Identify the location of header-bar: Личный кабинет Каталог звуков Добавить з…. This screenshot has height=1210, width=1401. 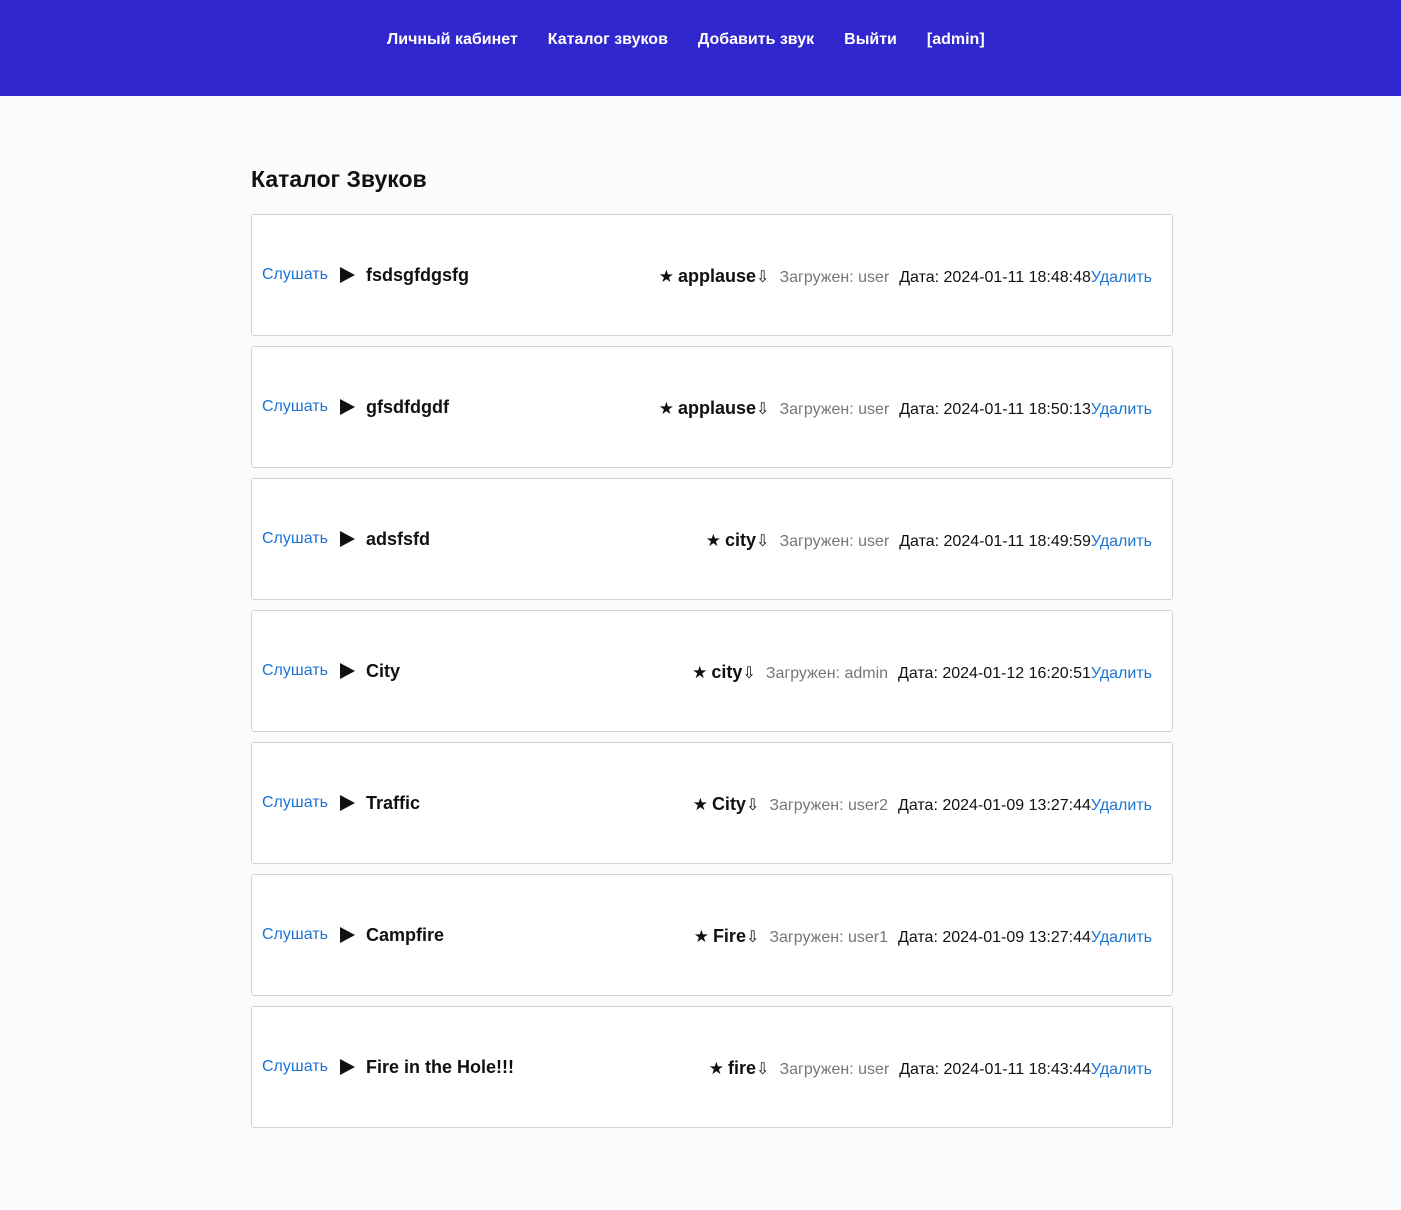
(700, 48).